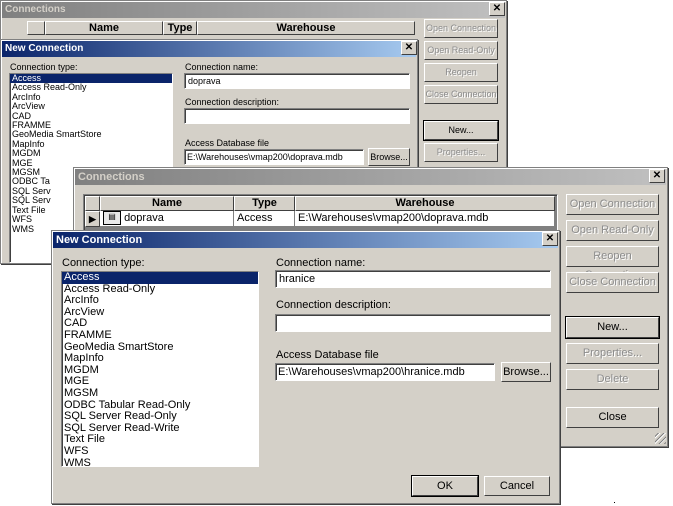  I want to click on row-selector: ▶, so click(92, 219).